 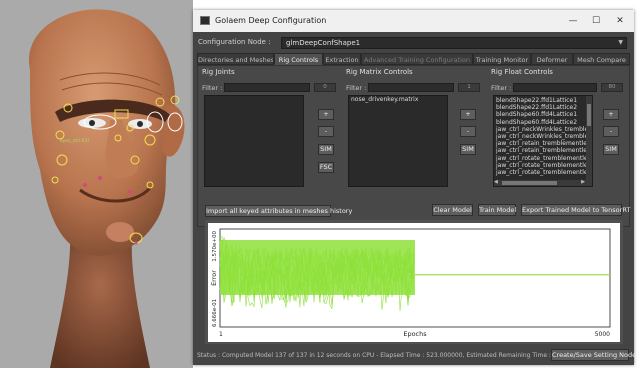 What do you see at coordinates (541, 107) in the screenshot?
I see `list-item: blendShape22.ffd1Lattice2` at bounding box center [541, 107].